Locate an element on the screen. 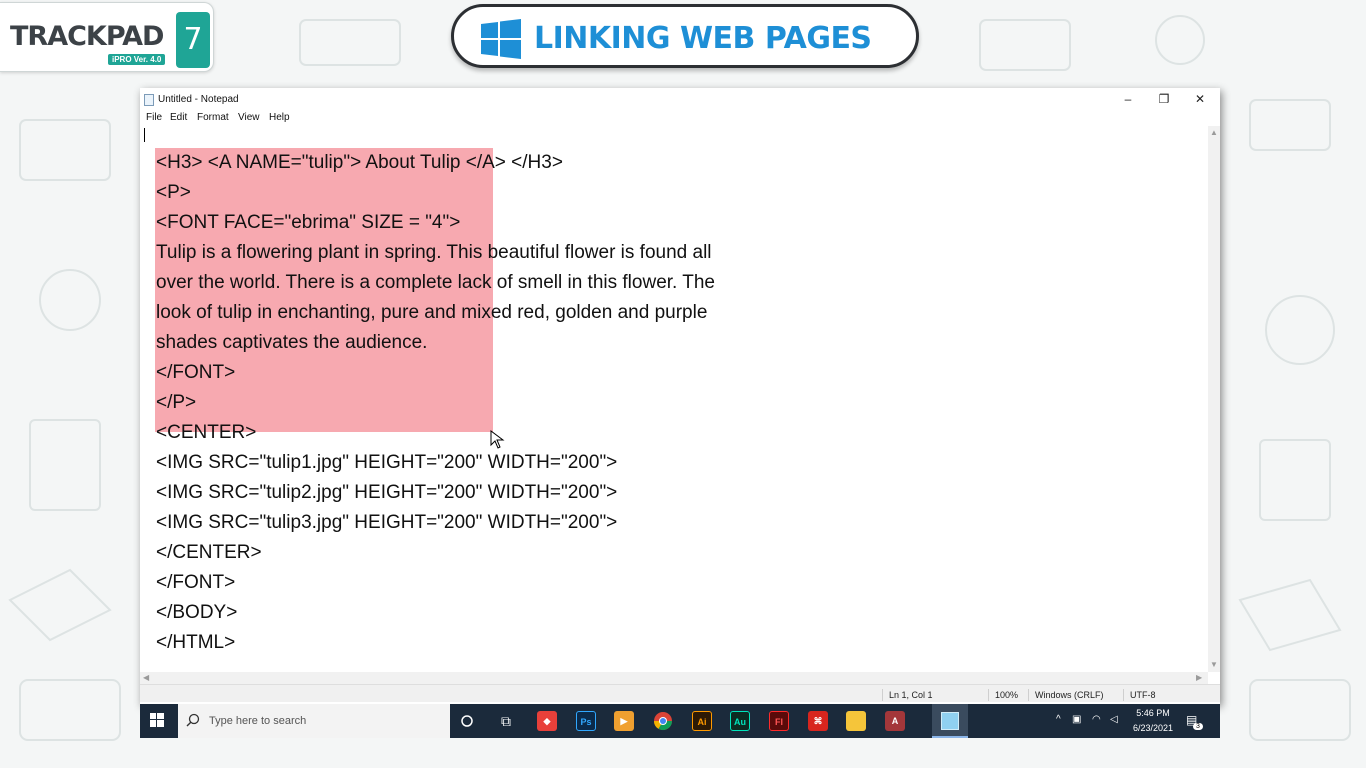 The image size is (1366, 768). scroll-right-icon: ▶ is located at coordinates (1199, 677).